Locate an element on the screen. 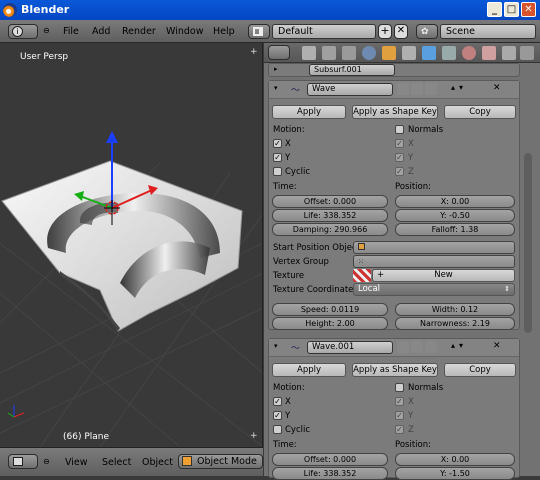  position-y-field: Y: -0.50 is located at coordinates (455, 215).